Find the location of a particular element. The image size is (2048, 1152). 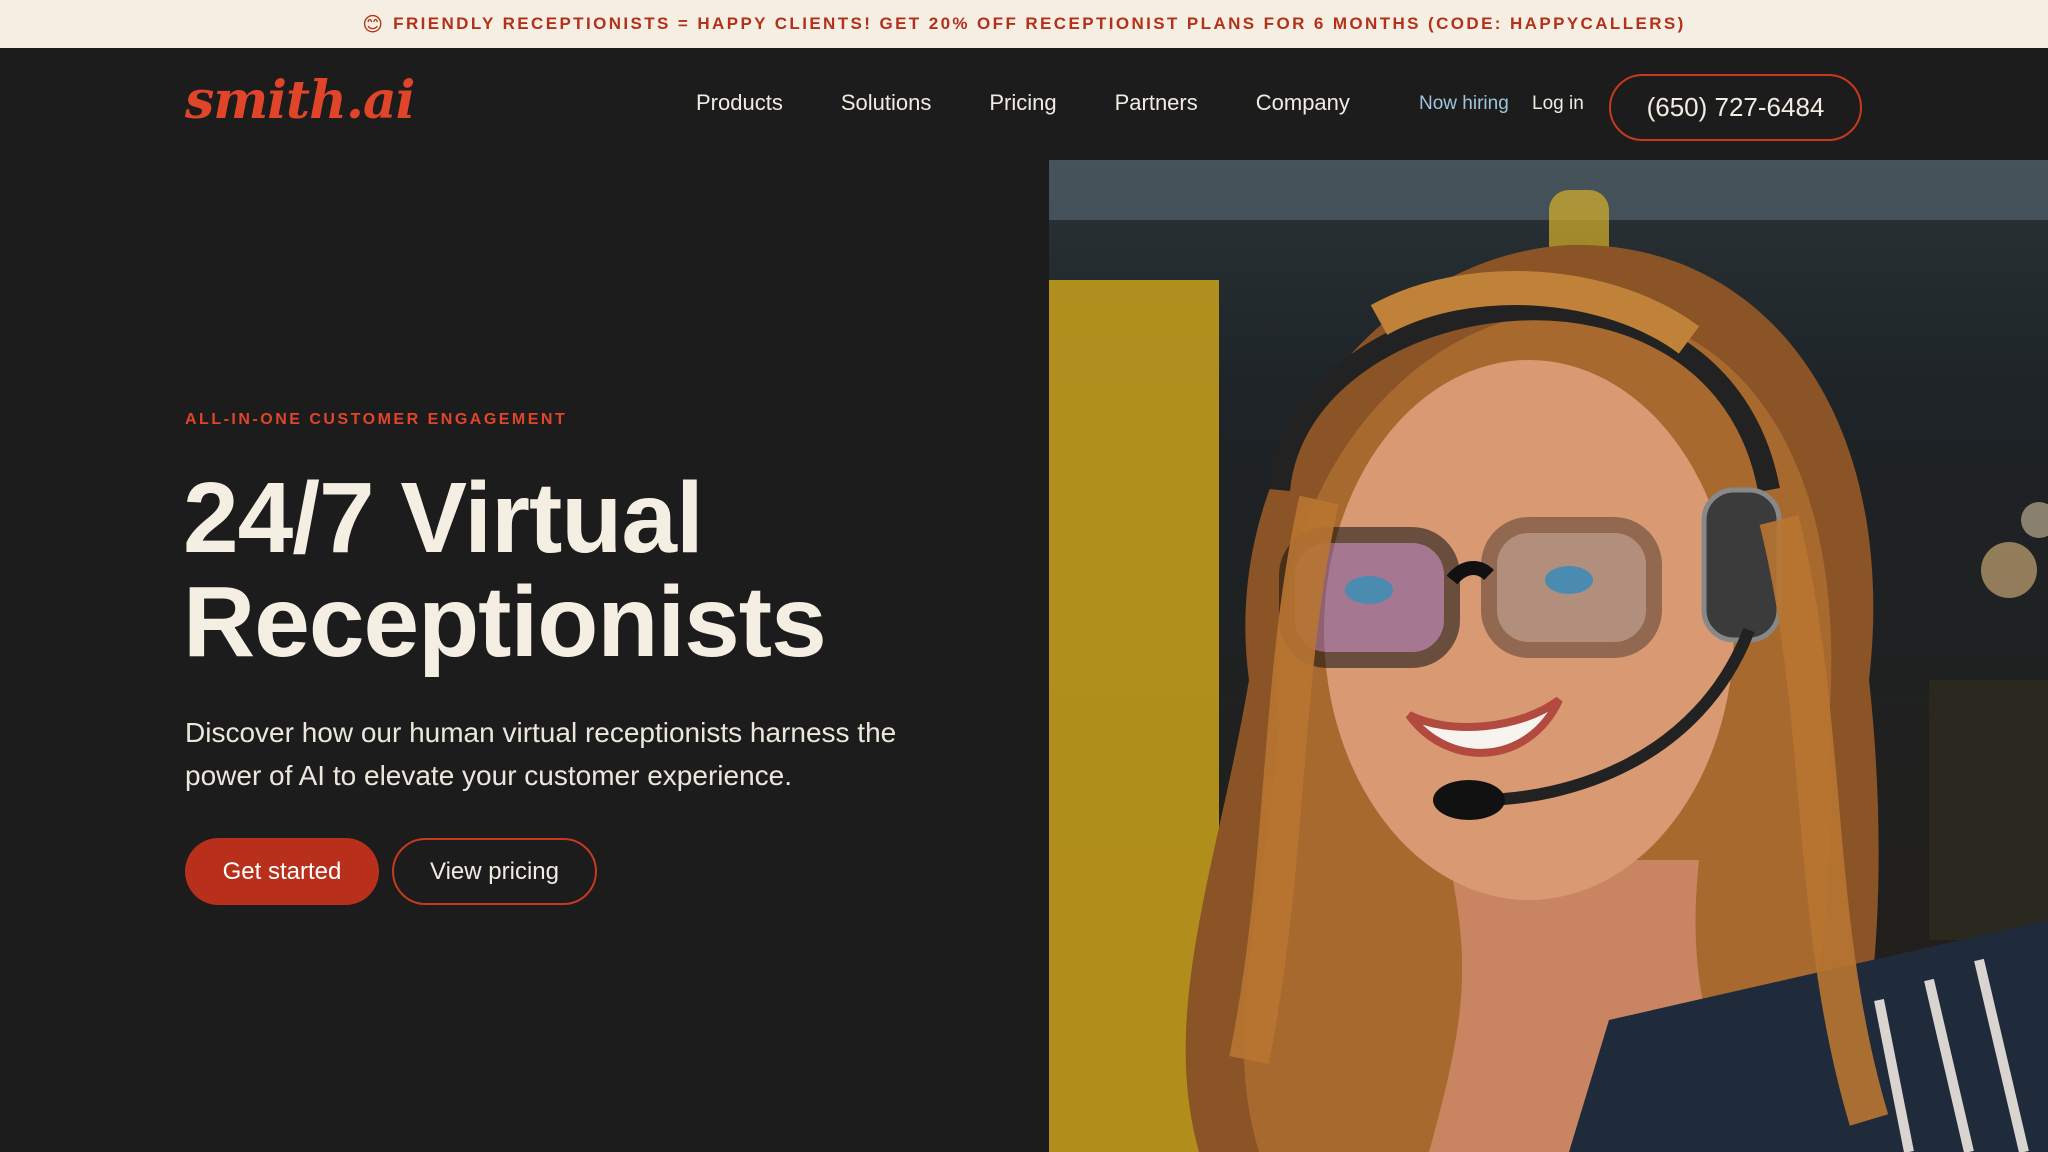

nav-pricing: Pricing is located at coordinates (1022, 103).